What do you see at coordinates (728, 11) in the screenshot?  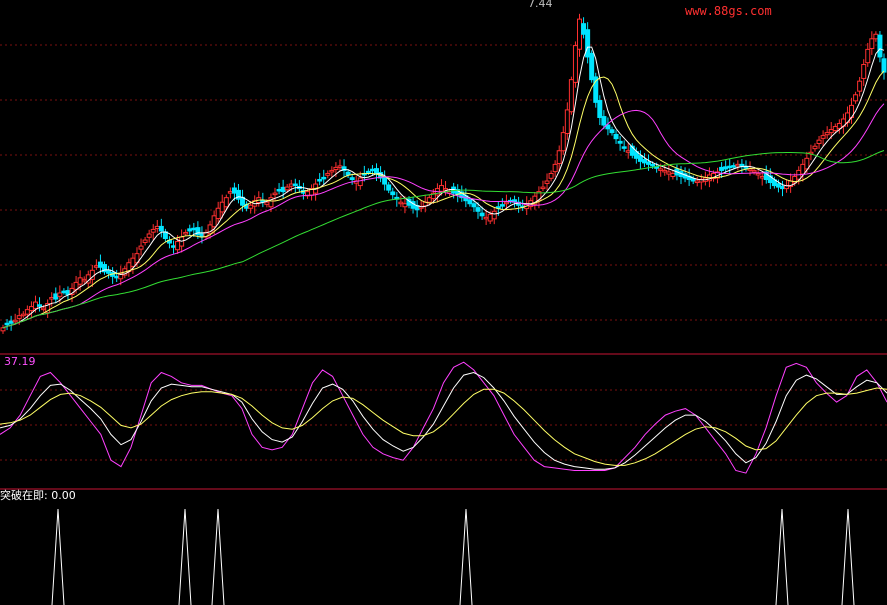 I see `watermark-link: www.88gs.com` at bounding box center [728, 11].